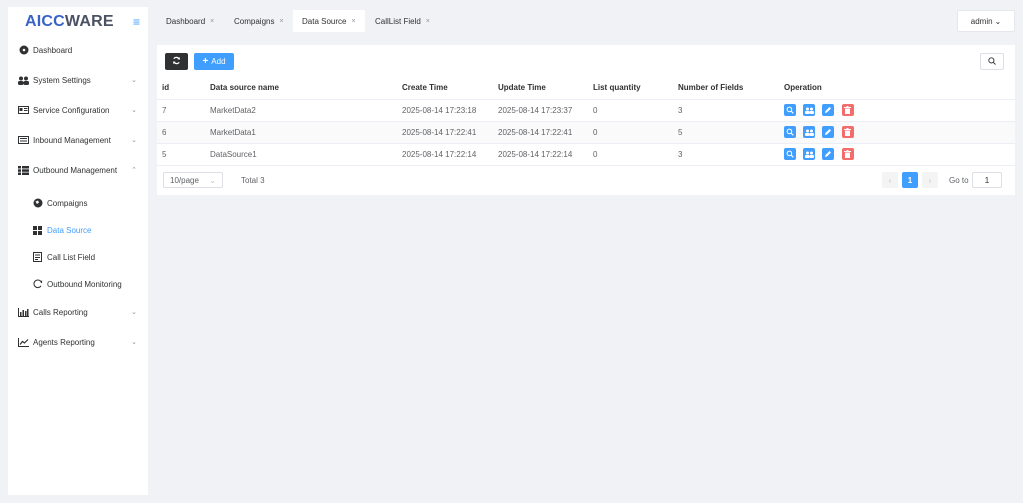 This screenshot has height=503, width=1023. Describe the element at coordinates (23, 342) in the screenshot. I see `line-chart-icon` at that location.